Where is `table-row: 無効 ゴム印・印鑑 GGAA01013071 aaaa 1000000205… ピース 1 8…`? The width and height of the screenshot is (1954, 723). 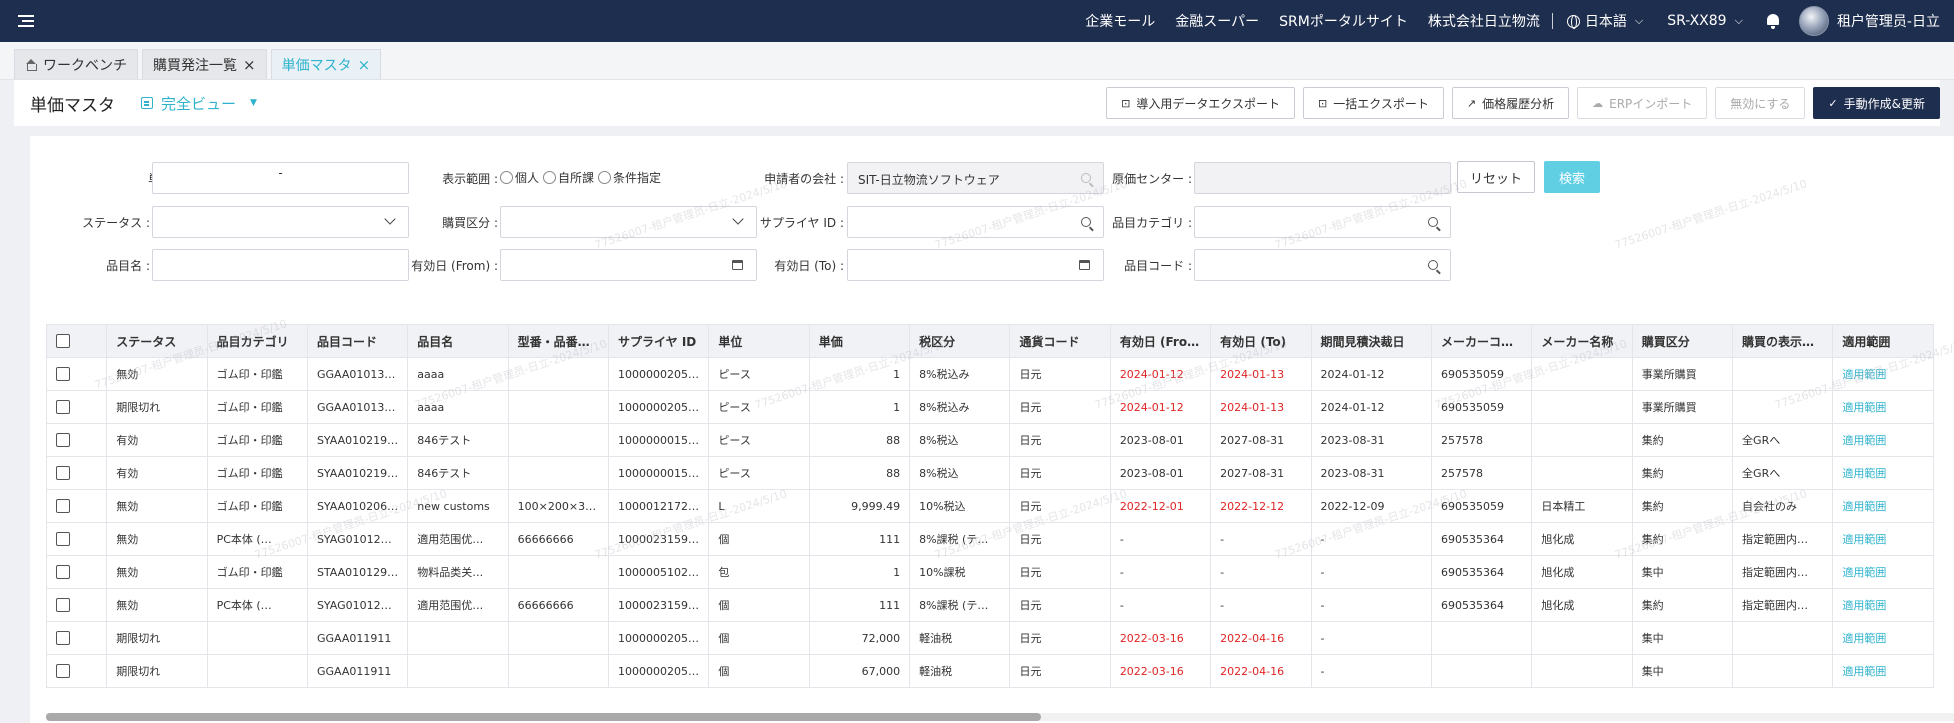
table-row: 無効 ゴム印・印鑑 GGAA01013071 aaaa 1000000205… ピース 1 8… is located at coordinates (990, 374).